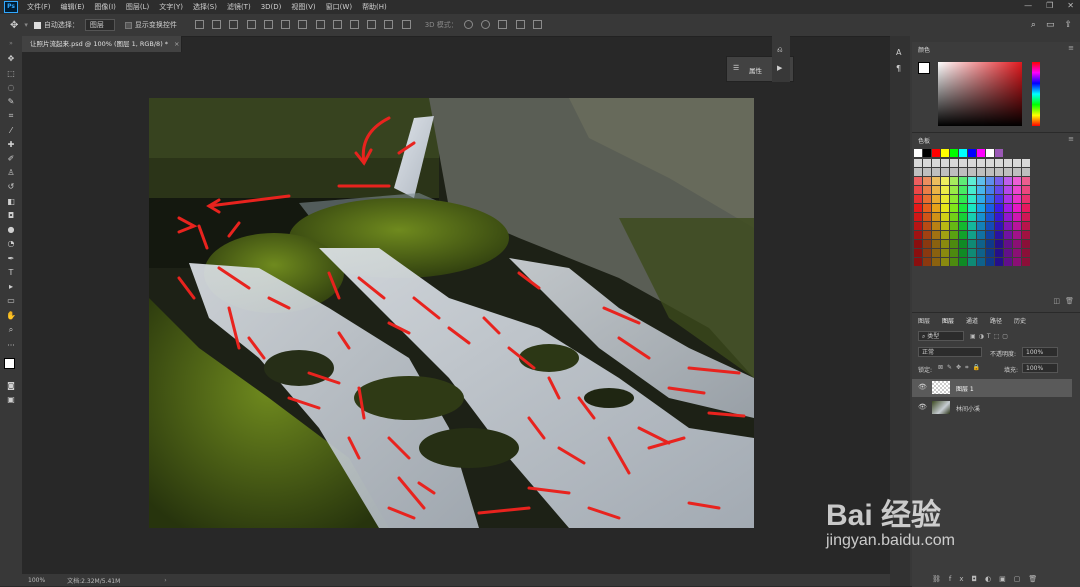  What do you see at coordinates (990, 336) in the screenshot?
I see `layer-filter-icons: ▣◑T⬚▢` at bounding box center [990, 336].